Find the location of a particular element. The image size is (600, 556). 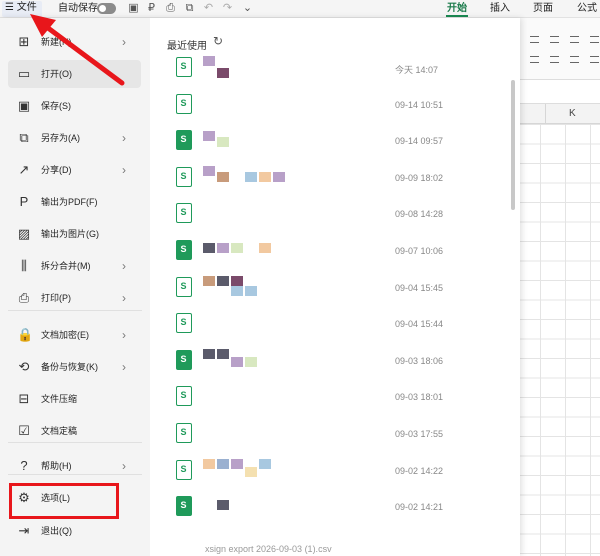

merge-icon is located at coordinates (594, 59).